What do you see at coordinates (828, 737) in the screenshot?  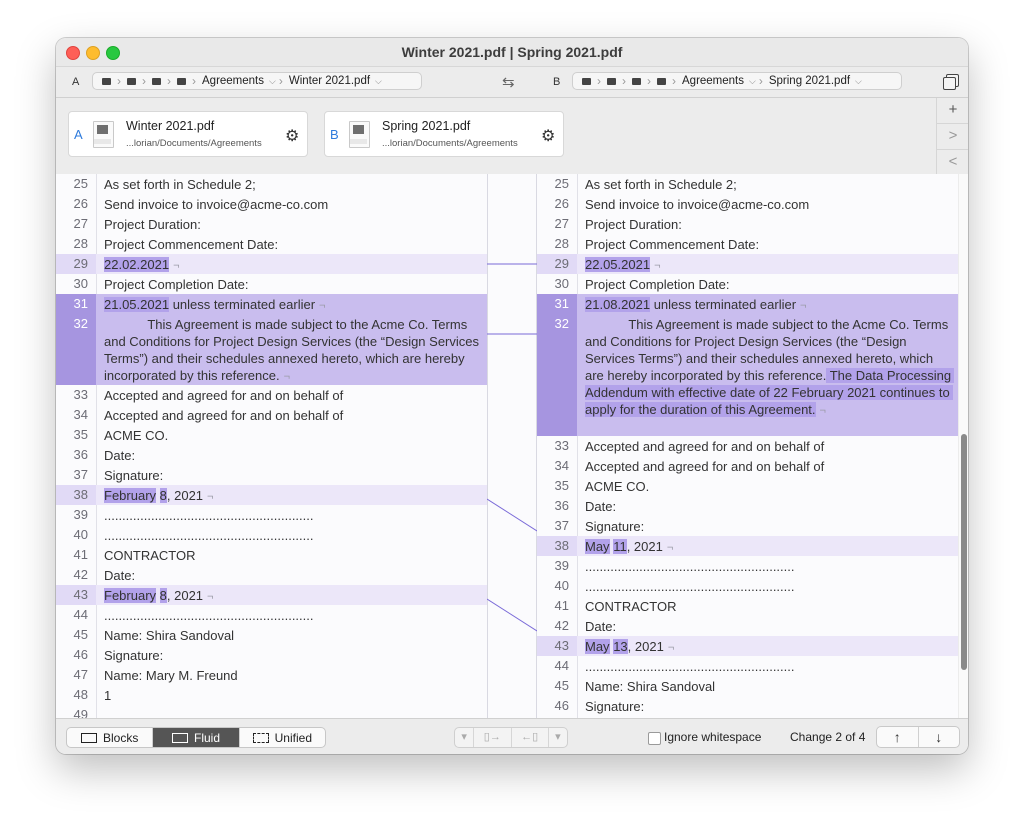 I see `change-counter: Change 2 of 4` at bounding box center [828, 737].